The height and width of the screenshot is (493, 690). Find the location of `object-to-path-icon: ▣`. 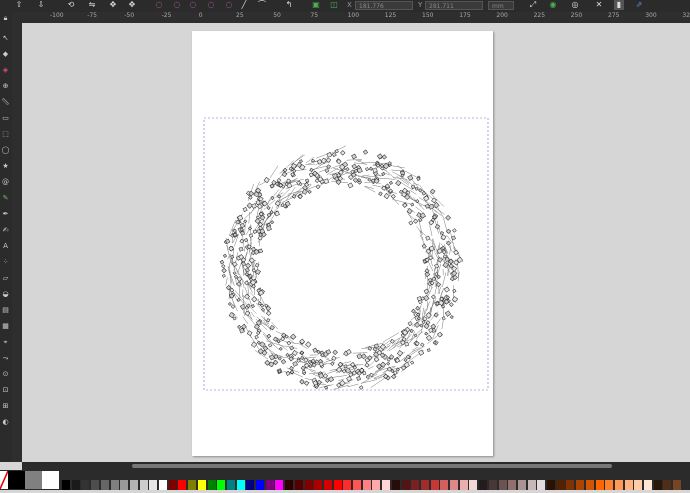

object-to-path-icon: ▣ is located at coordinates (316, 5).